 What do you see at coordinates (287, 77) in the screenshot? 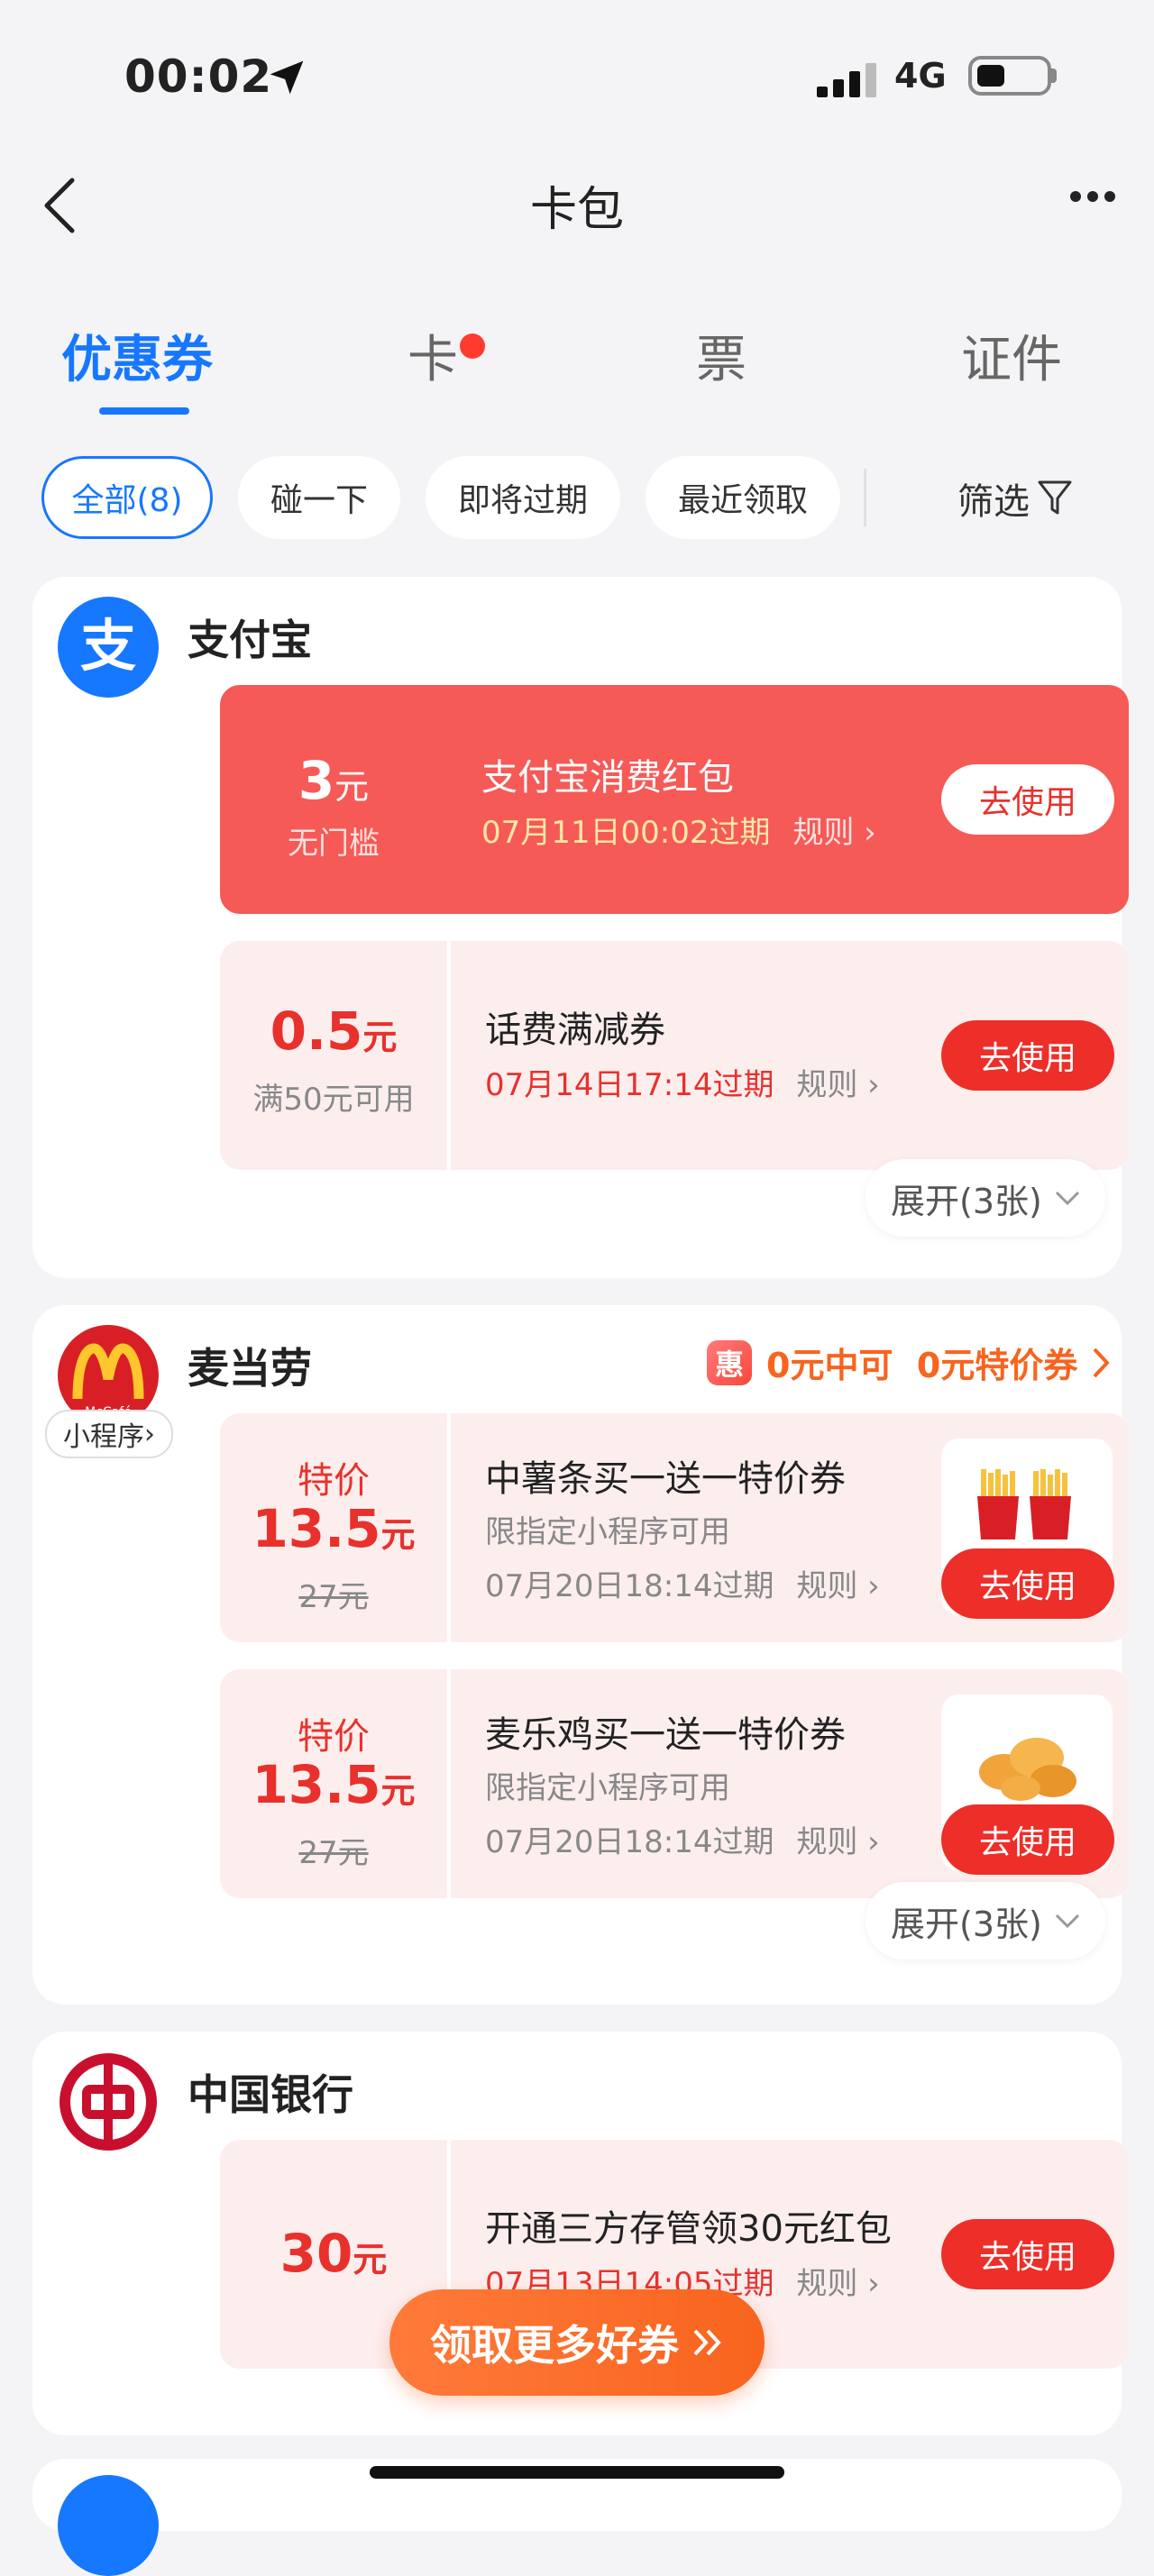
I see `location-arrow-icon` at bounding box center [287, 77].